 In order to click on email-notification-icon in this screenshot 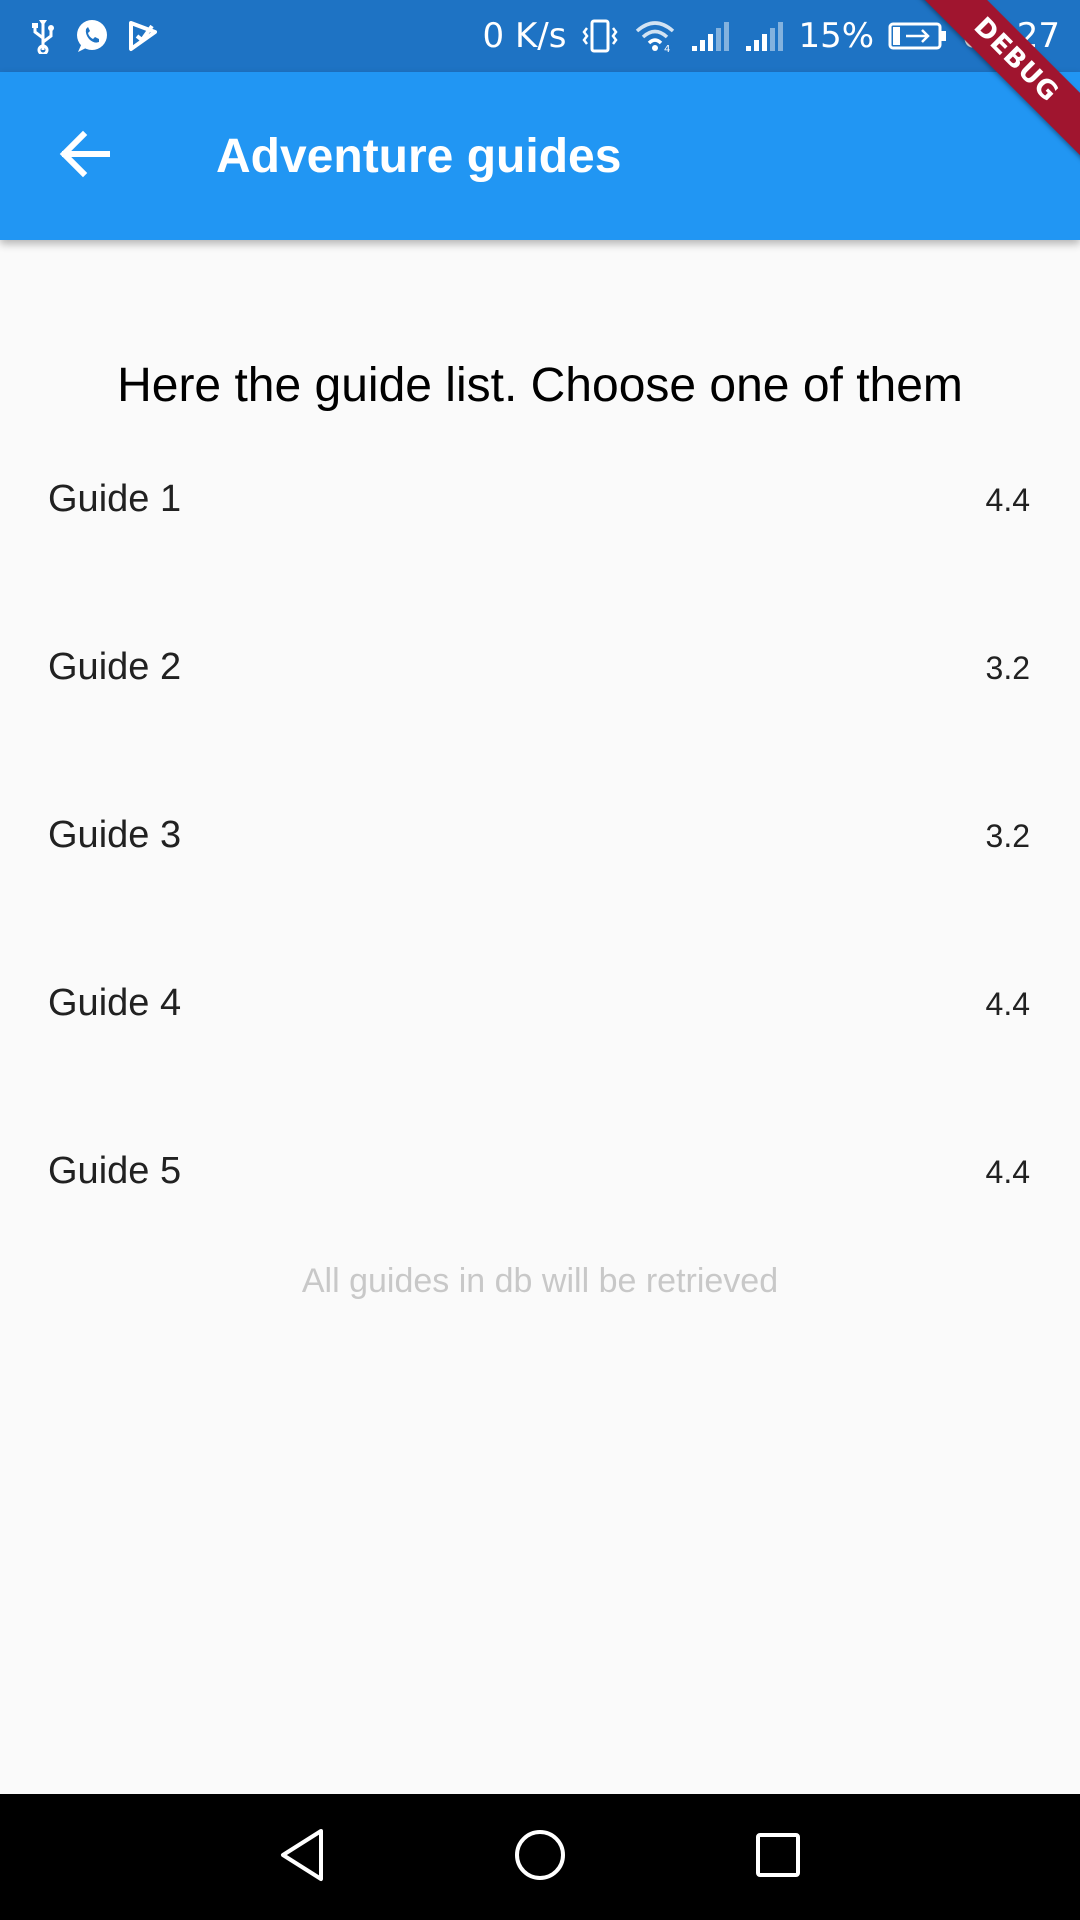, I will do `click(143, 36)`.